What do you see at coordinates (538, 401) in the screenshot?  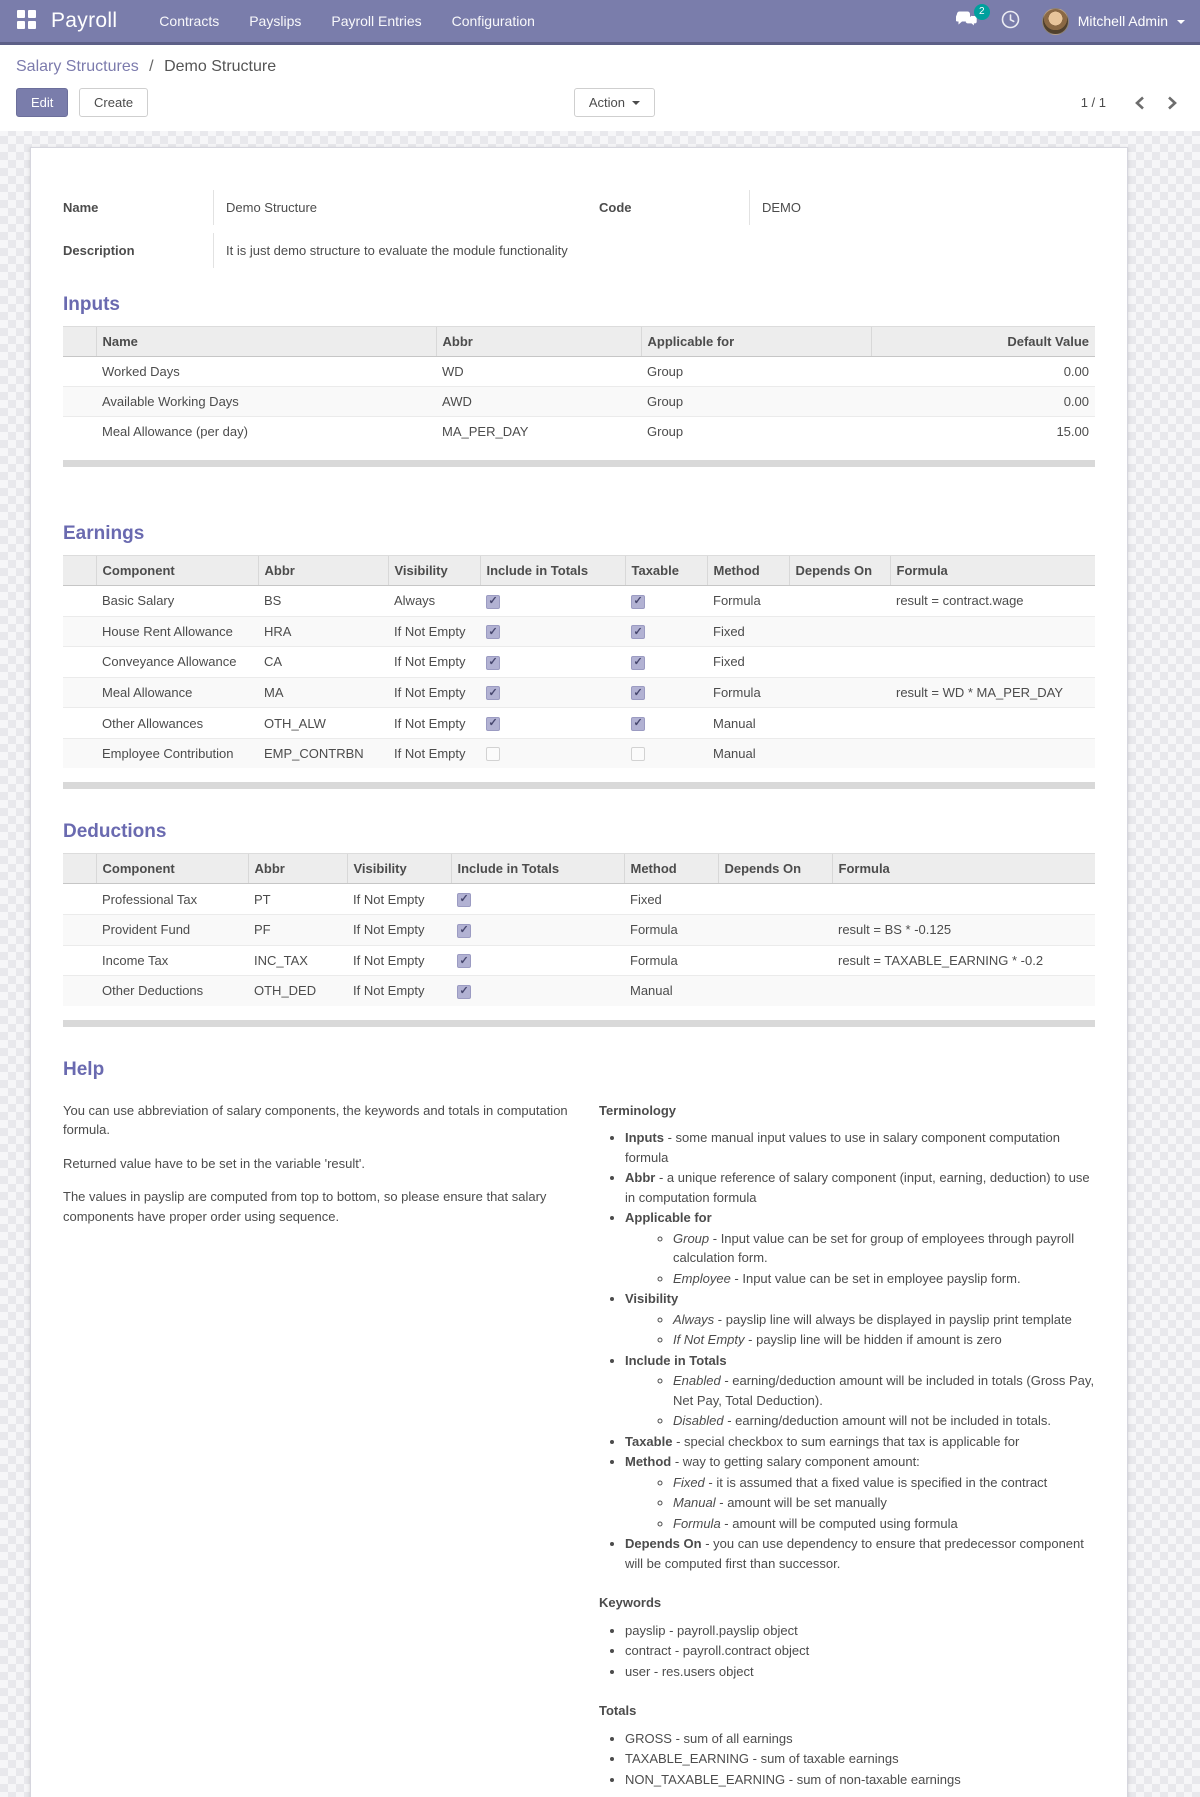 I see `cell-abbr: AWD` at bounding box center [538, 401].